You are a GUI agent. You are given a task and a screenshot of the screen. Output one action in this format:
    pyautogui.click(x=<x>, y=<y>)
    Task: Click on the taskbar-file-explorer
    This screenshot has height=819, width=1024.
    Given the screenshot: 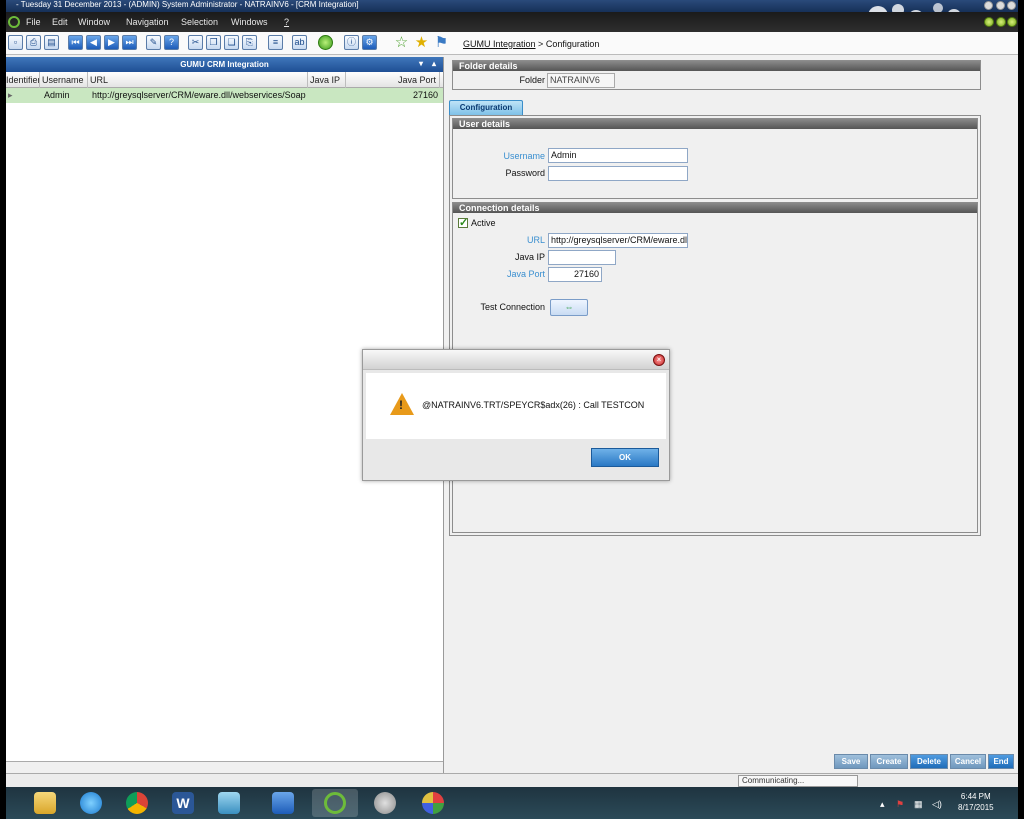 What is the action you would take?
    pyautogui.click(x=45, y=803)
    